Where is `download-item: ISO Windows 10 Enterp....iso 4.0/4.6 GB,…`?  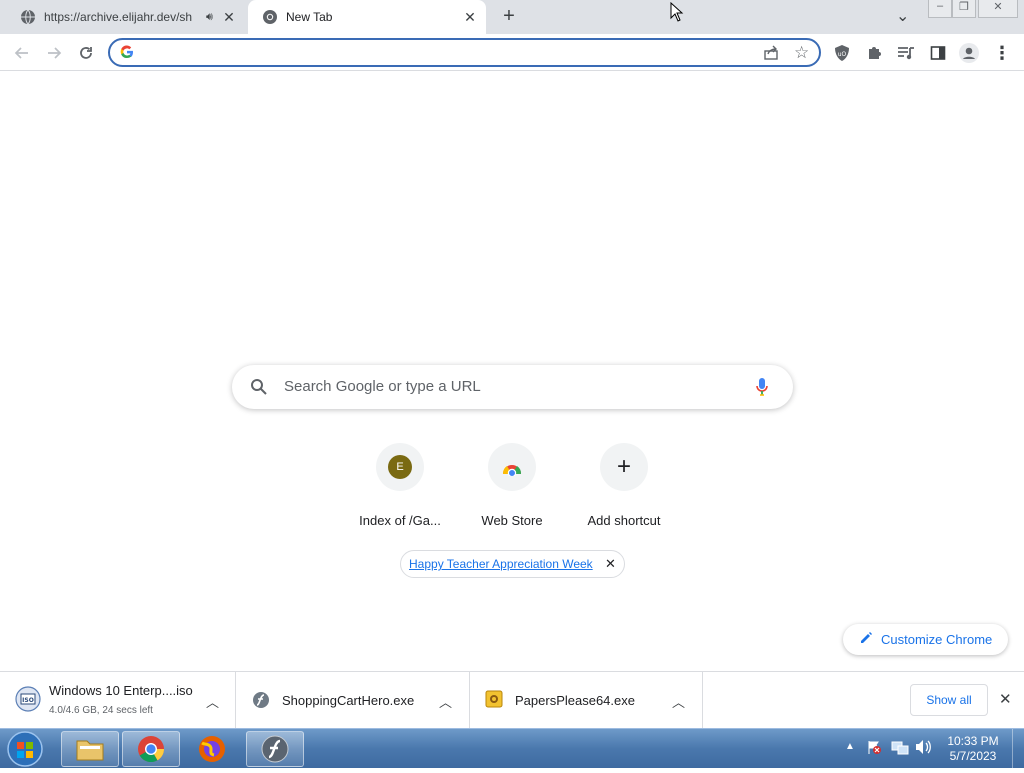
download-item: ISO Windows 10 Enterp....iso 4.0/4.6 GB,… is located at coordinates (118, 700).